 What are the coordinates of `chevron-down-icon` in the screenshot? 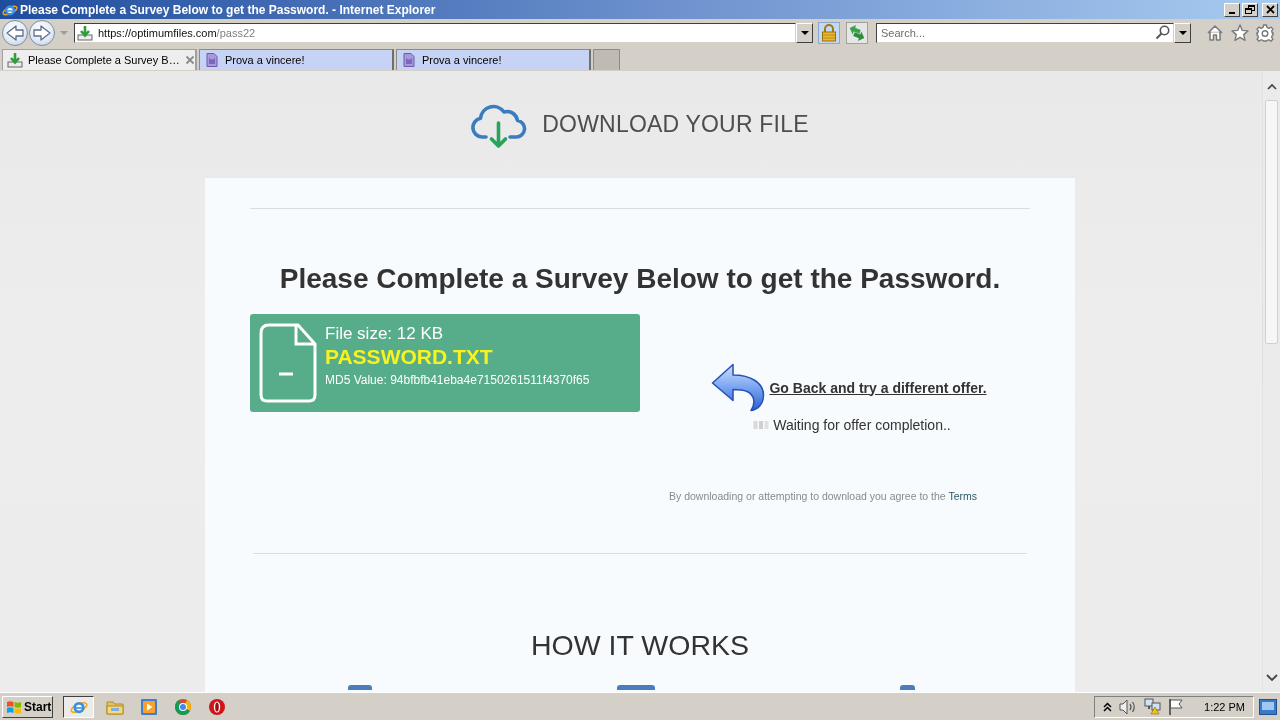 It's located at (1271, 677).